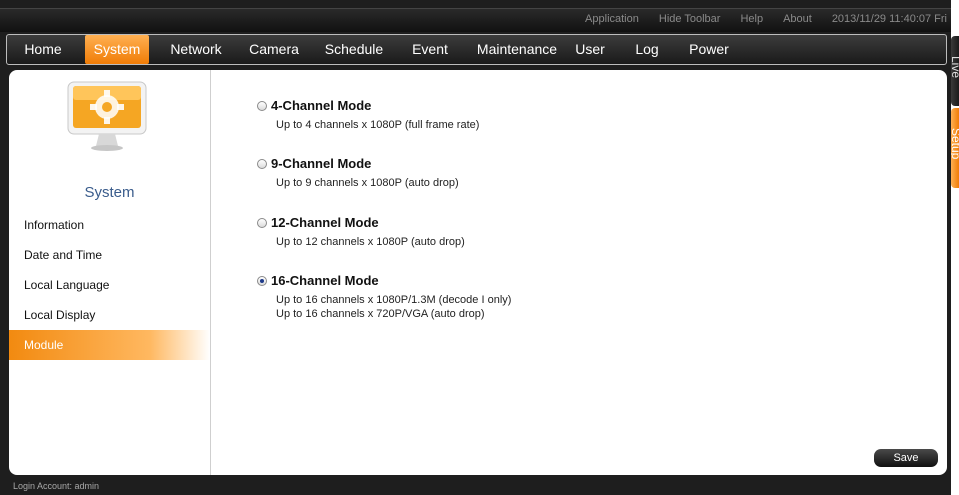 This screenshot has width=959, height=495. I want to click on sidebar-item-local-language: Local Language, so click(109, 285).